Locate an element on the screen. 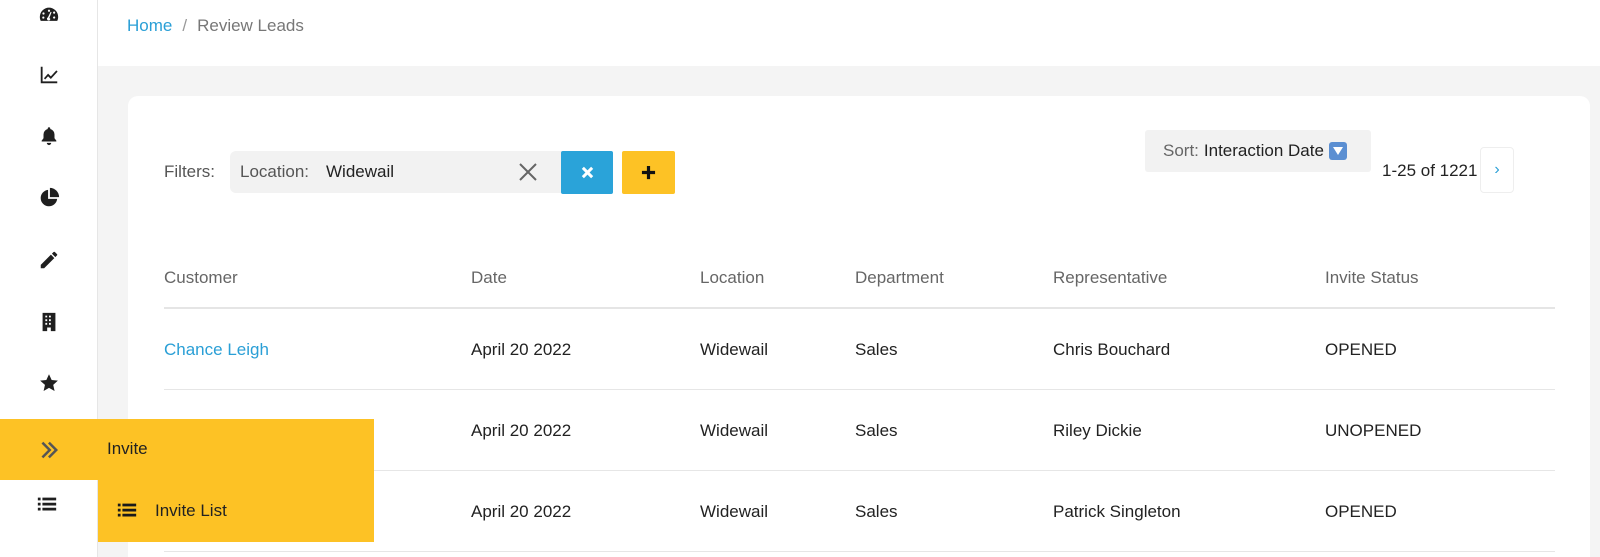 The width and height of the screenshot is (1600, 557). chevron-double-right-icon is located at coordinates (49, 450).